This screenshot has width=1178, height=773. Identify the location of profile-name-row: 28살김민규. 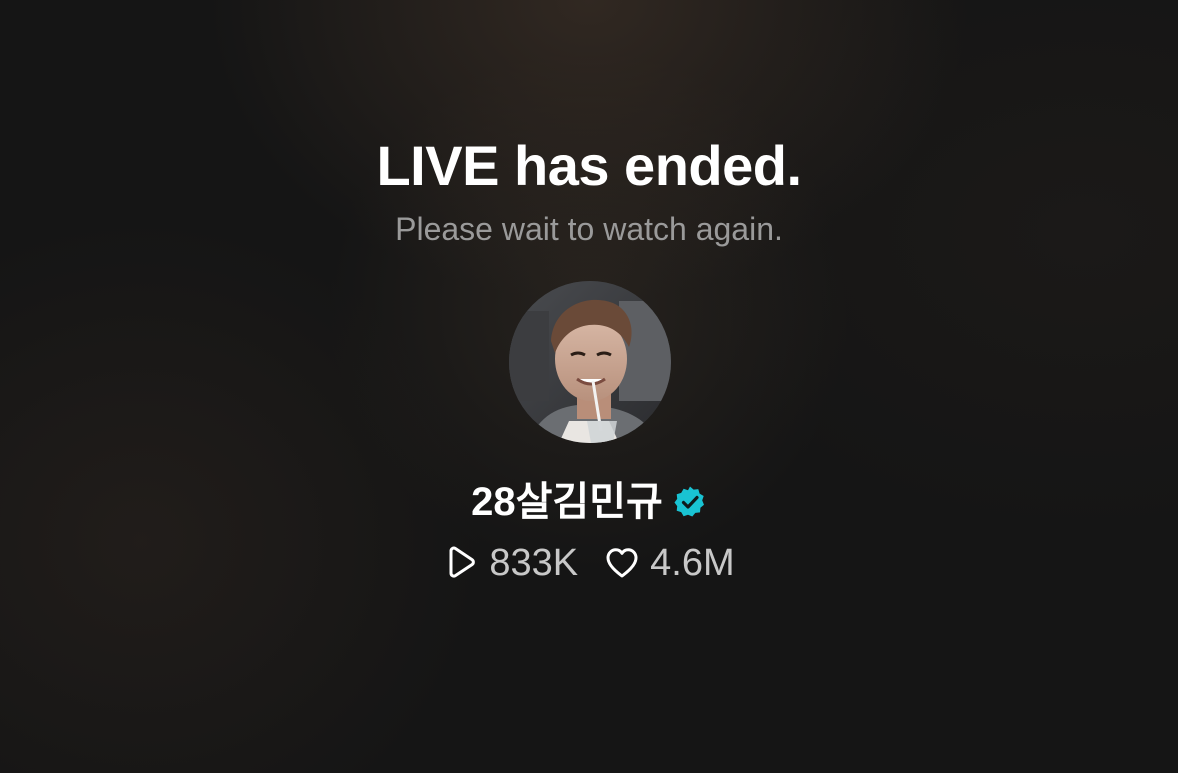
(589, 502).